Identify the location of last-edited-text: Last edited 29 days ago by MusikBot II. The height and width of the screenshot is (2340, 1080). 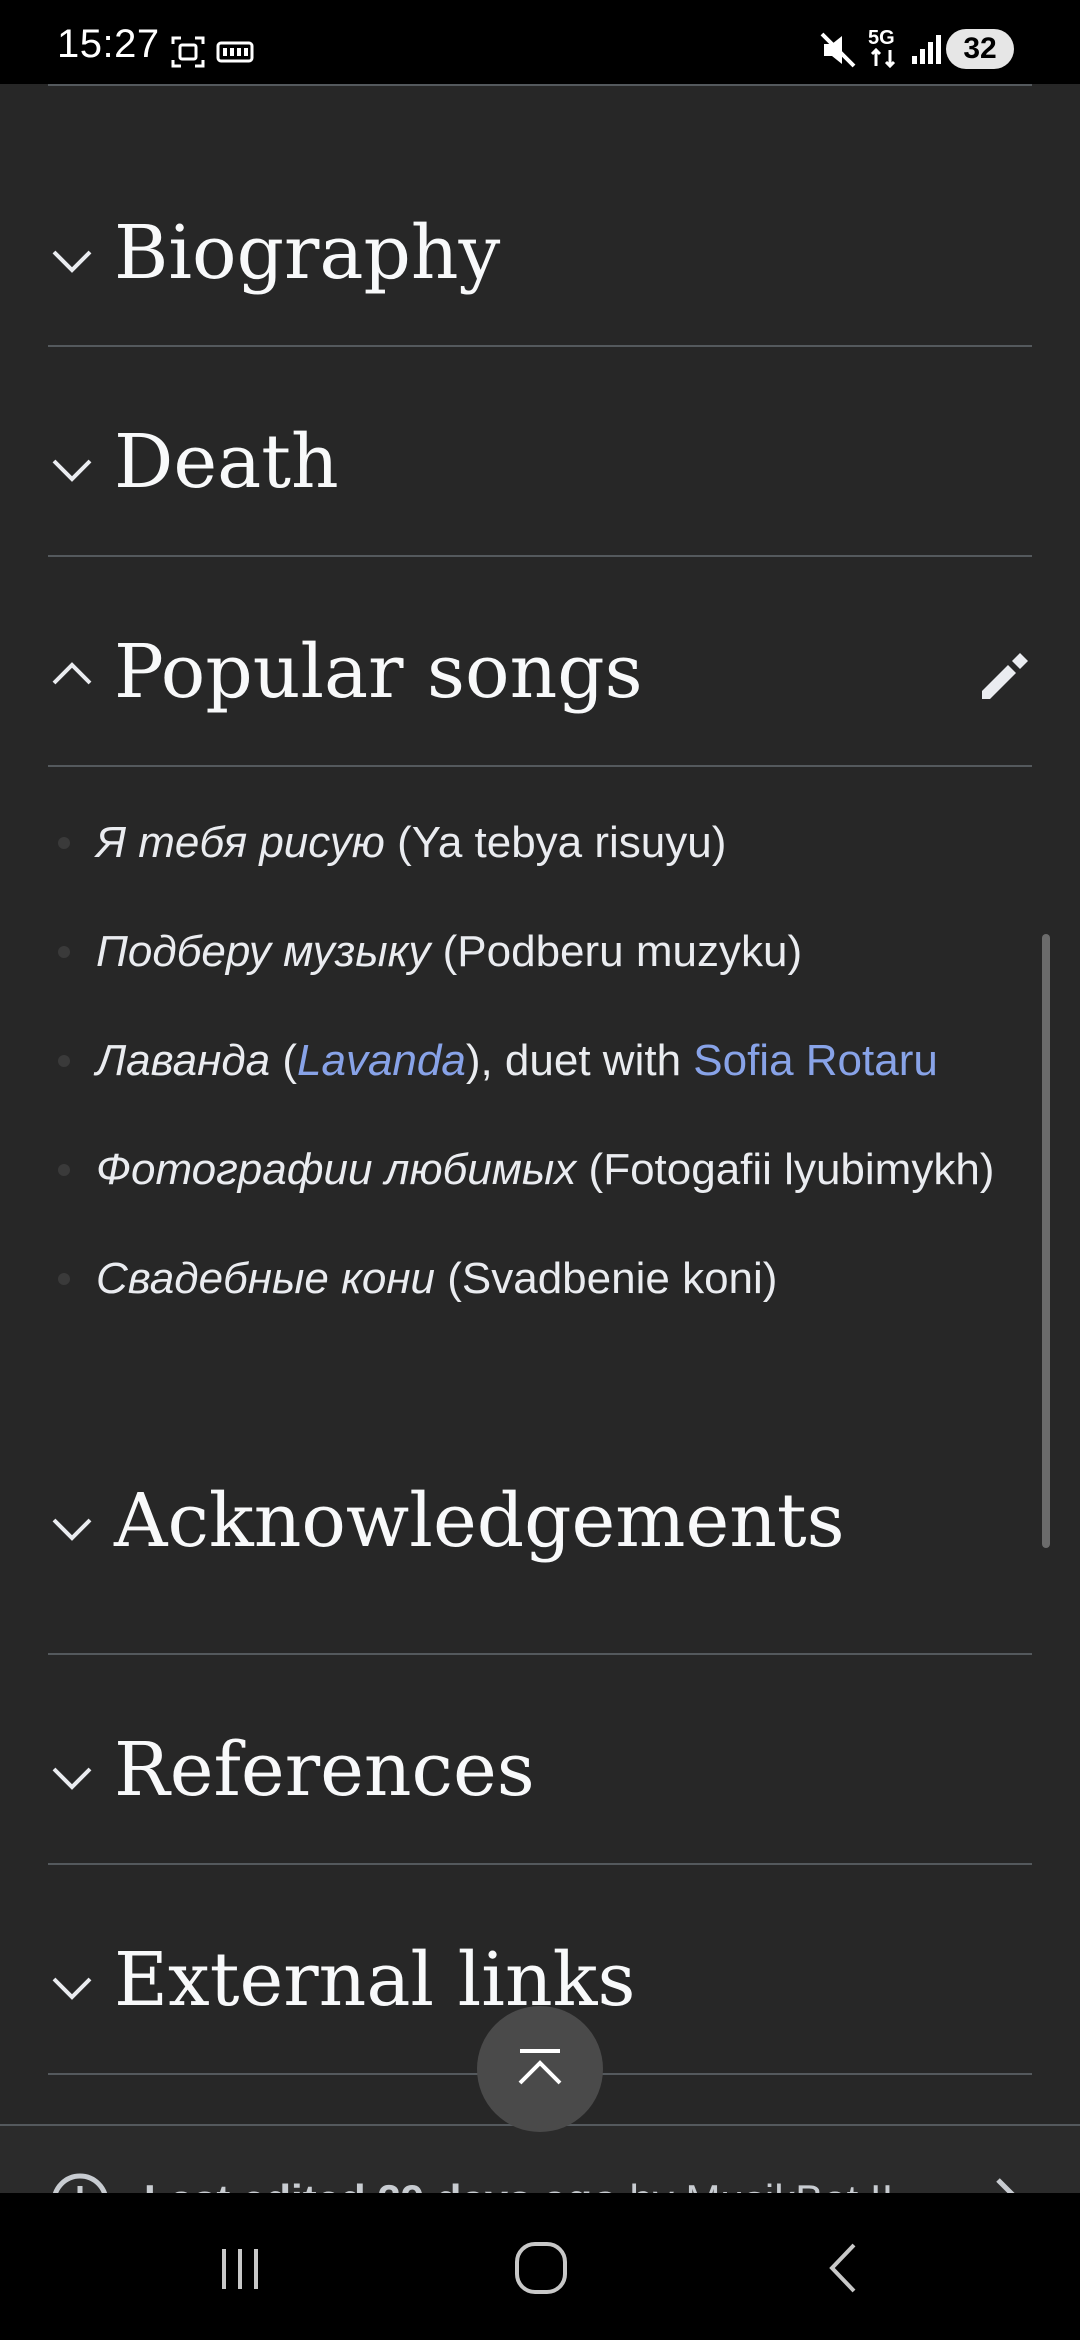
(518, 2184).